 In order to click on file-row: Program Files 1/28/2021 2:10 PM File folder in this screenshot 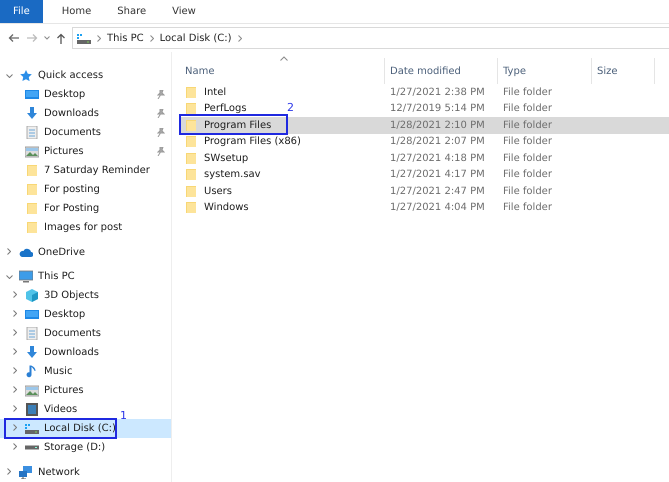, I will do `click(424, 125)`.